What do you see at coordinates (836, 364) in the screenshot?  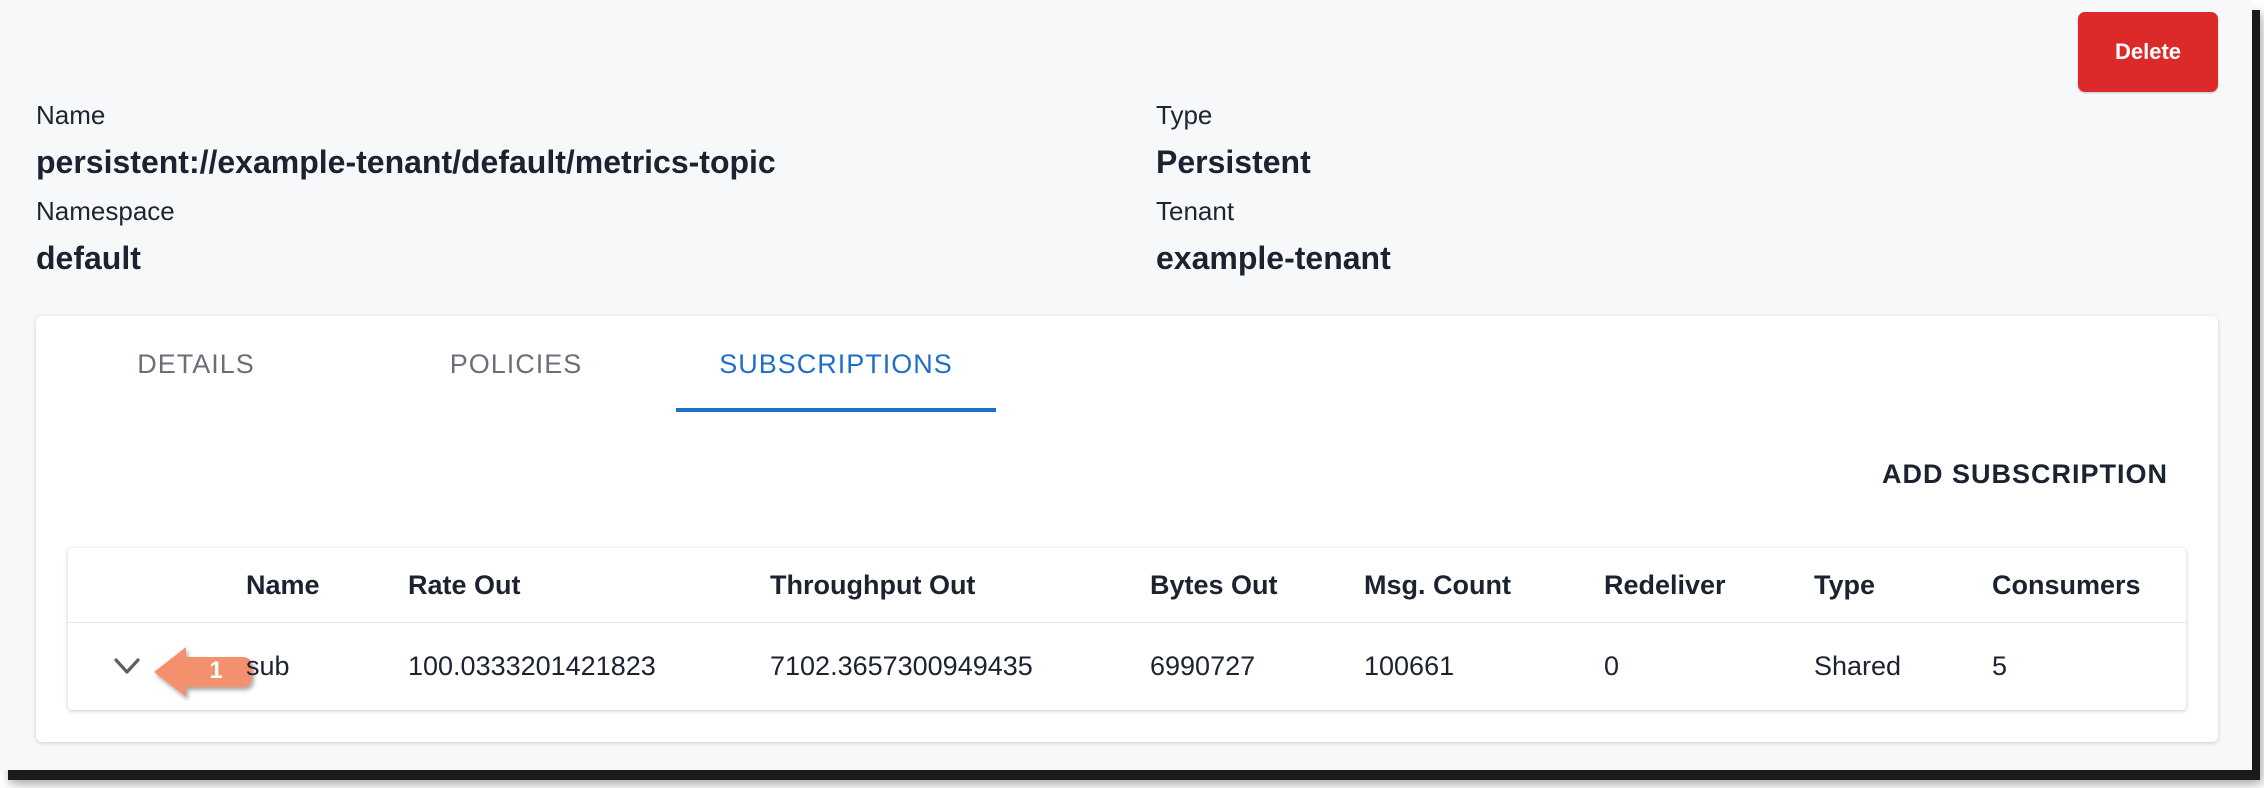 I see `tab-subscriptions: SUBSCRIPTIONS` at bounding box center [836, 364].